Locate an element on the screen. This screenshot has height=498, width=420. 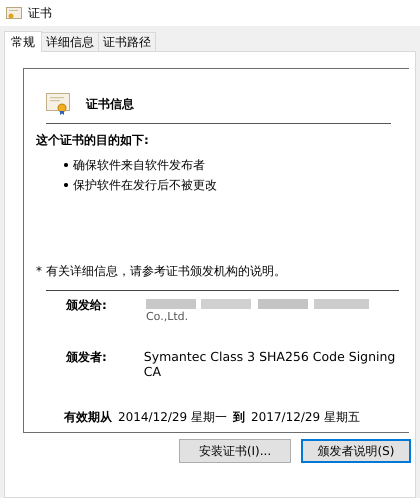
field-value: Co.,Ltd. is located at coordinates (168, 316).